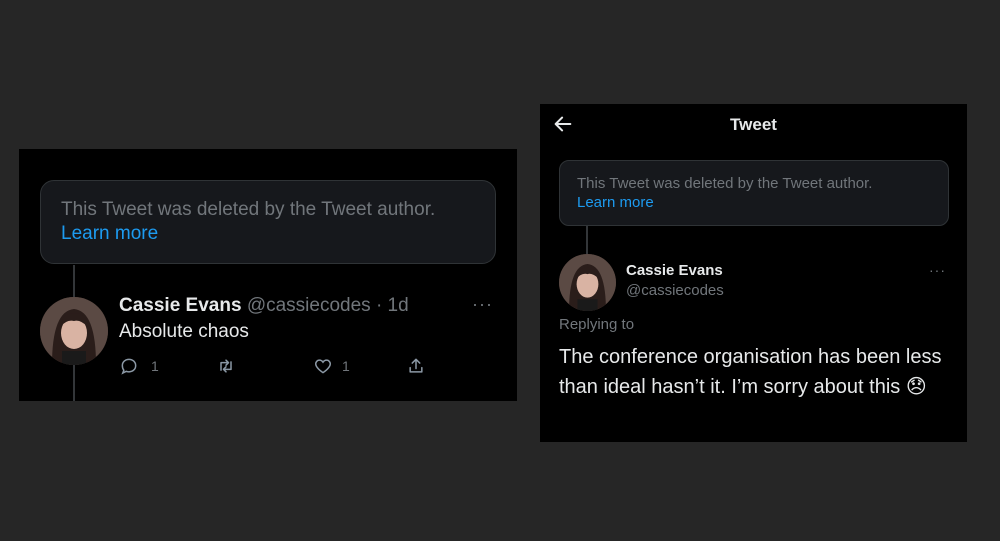 This screenshot has height=541, width=1000. Describe the element at coordinates (359, 366) in the screenshot. I see `like-button: 1` at that location.